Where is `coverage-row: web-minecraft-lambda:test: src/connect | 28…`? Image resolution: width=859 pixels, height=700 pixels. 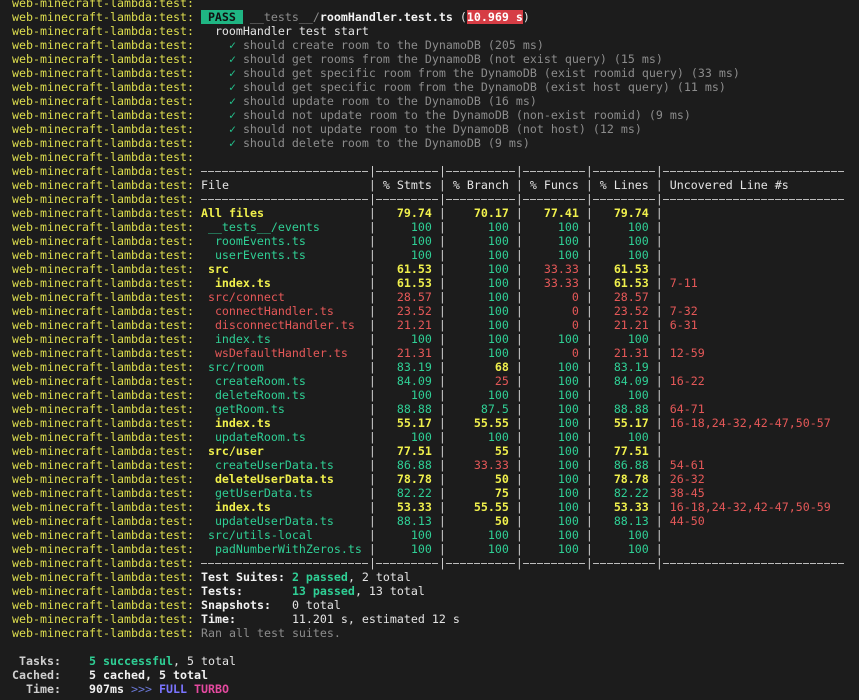 coverage-row: web-minecraft-lambda:test: src/connect | 28… is located at coordinates (428, 297).